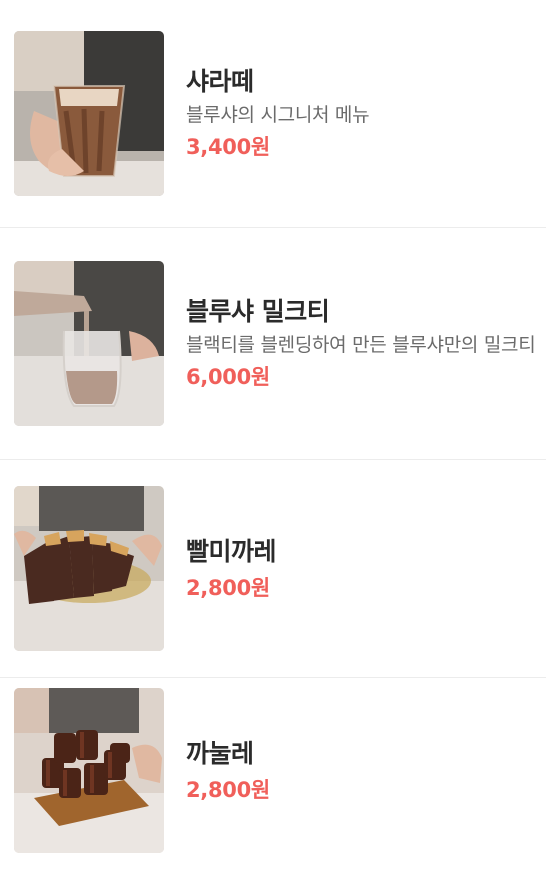 The width and height of the screenshot is (546, 877). Describe the element at coordinates (258, 311) in the screenshot. I see `item-name: 블루샤 밀크티` at that location.